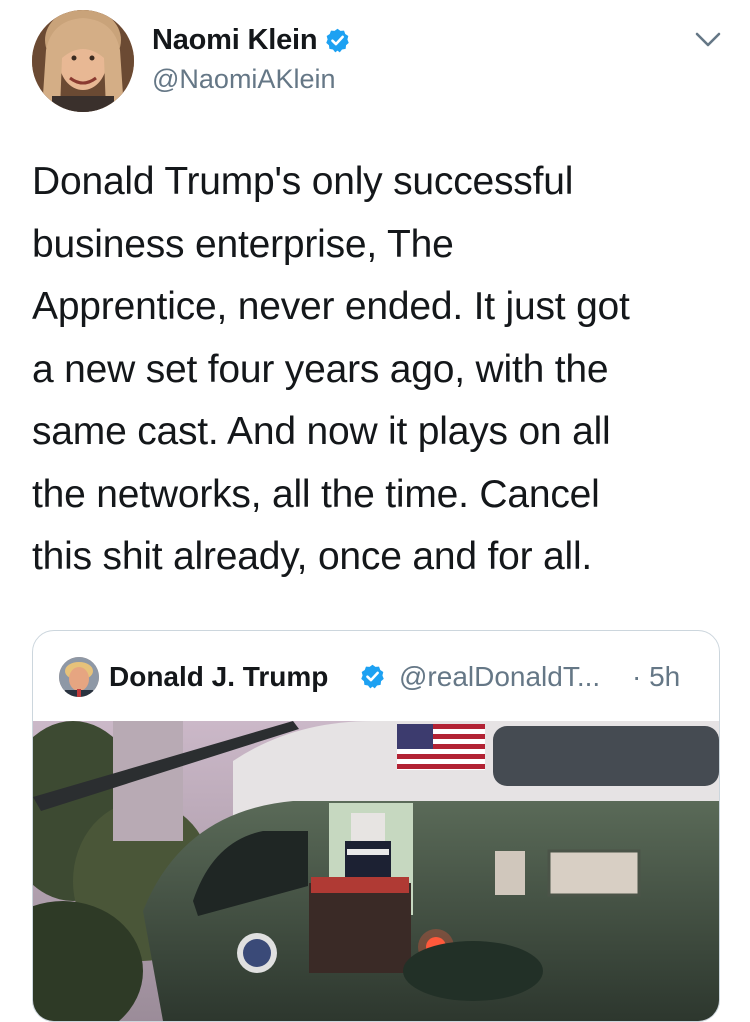 This screenshot has height=1022, width=750. Describe the element at coordinates (243, 79) in the screenshot. I see `author-handle: @NaomiAKlein` at that location.